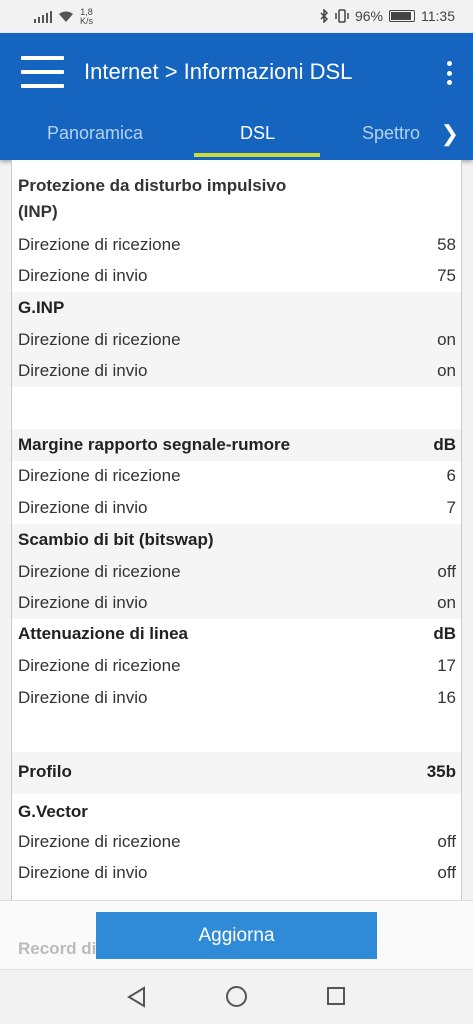 This screenshot has width=473, height=1024. Describe the element at coordinates (236, 476) in the screenshot. I see `table-row: Direzione di ricezione 6` at that location.